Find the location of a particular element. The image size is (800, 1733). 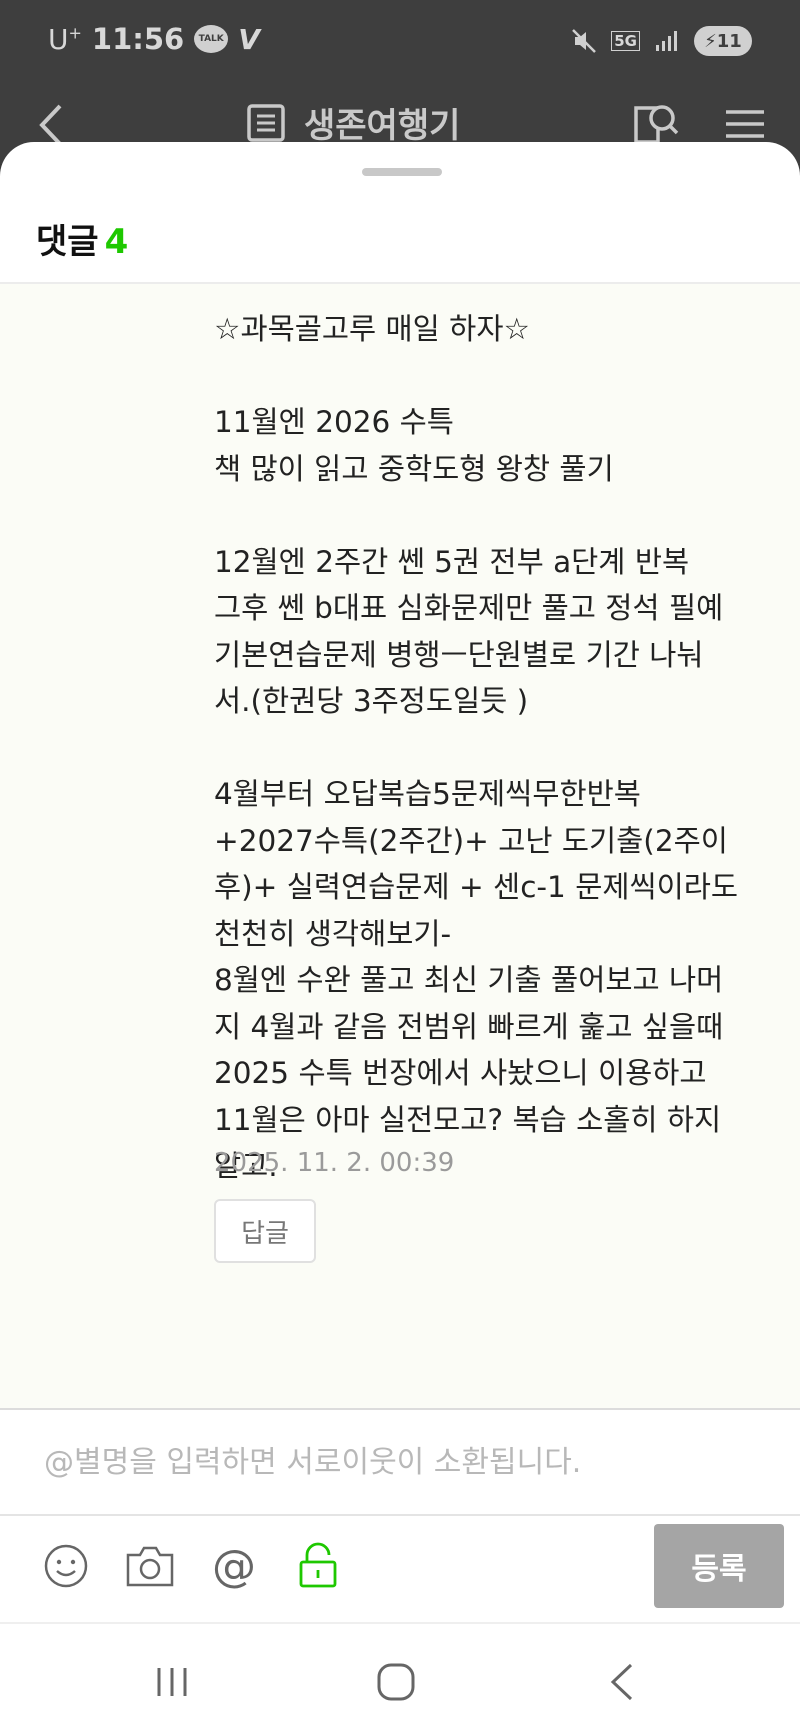

comment-line: 12월엔 2주간 쎈 5권 전부 a단계 반복 is located at coordinates (452, 561).